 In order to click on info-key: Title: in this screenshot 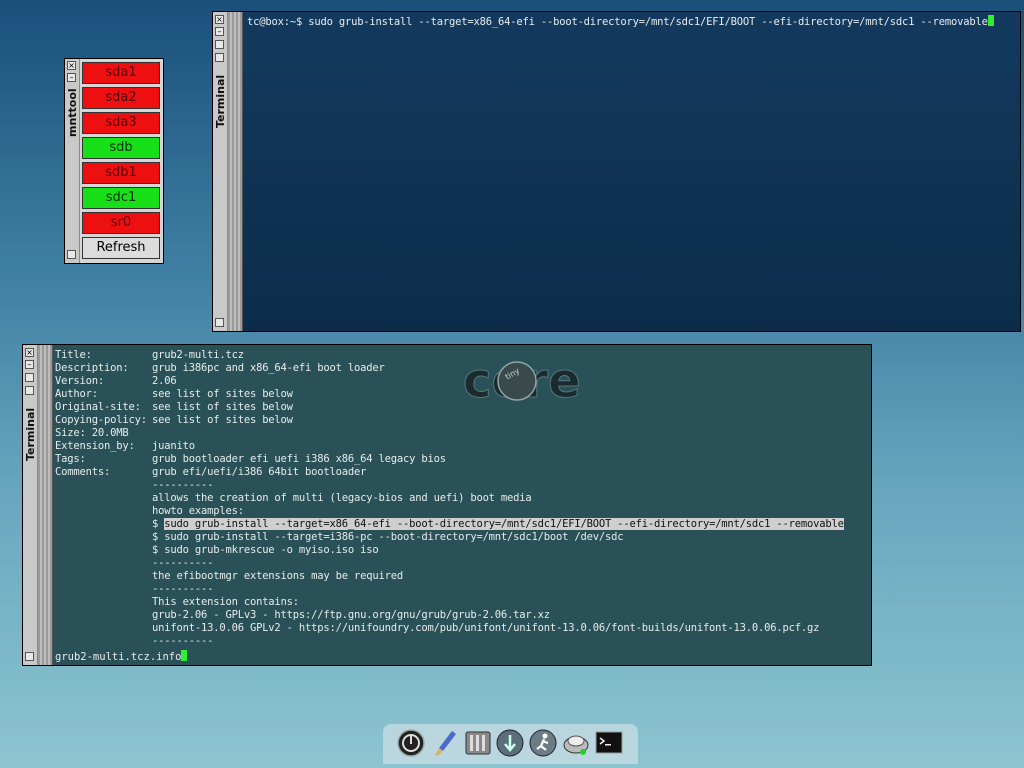, I will do `click(73, 355)`.